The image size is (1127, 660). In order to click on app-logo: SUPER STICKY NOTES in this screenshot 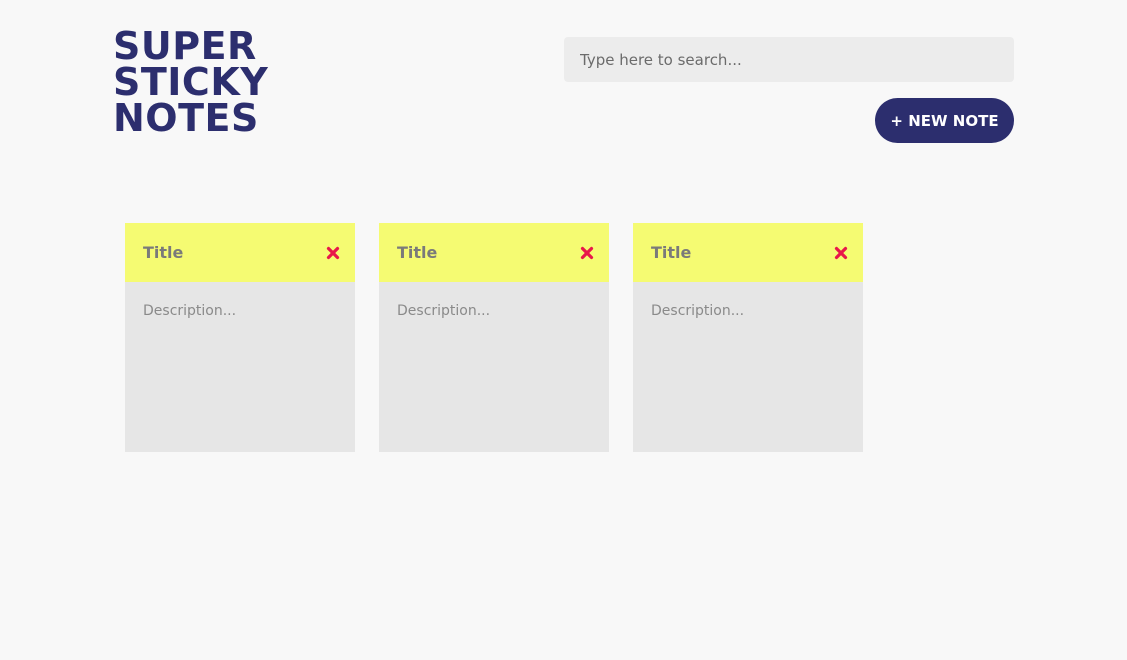, I will do `click(191, 82)`.